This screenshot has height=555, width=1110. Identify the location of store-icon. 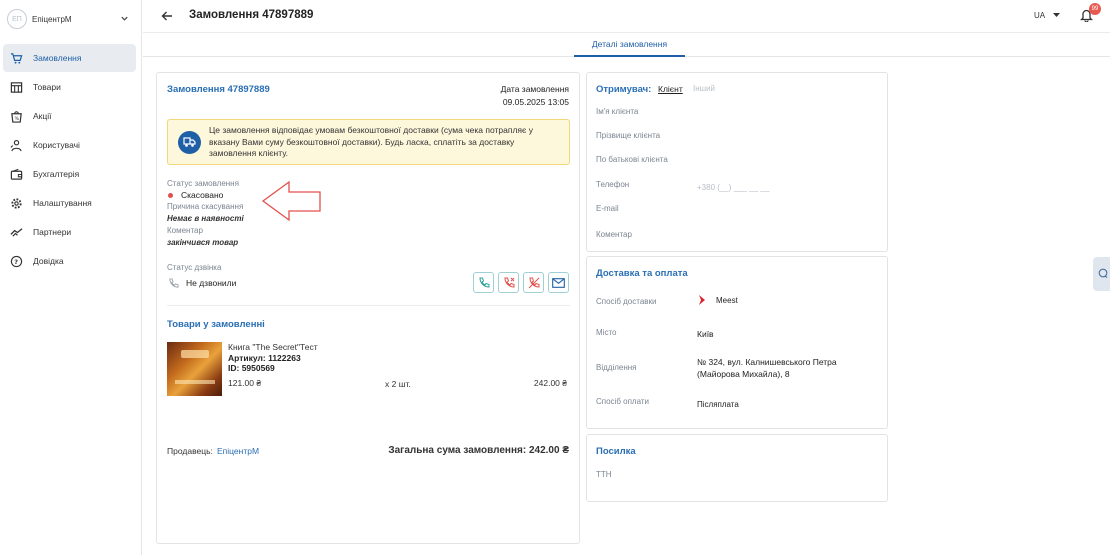
(16, 87).